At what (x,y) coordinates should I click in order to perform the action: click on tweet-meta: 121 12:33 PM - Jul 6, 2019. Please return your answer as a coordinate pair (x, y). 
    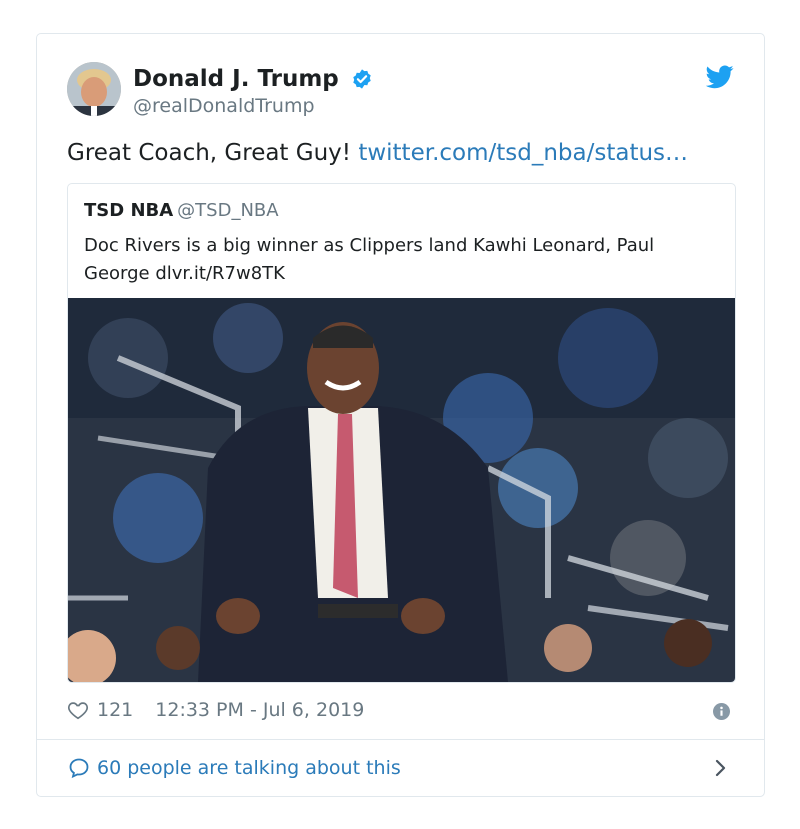
    Looking at the image, I should click on (215, 710).